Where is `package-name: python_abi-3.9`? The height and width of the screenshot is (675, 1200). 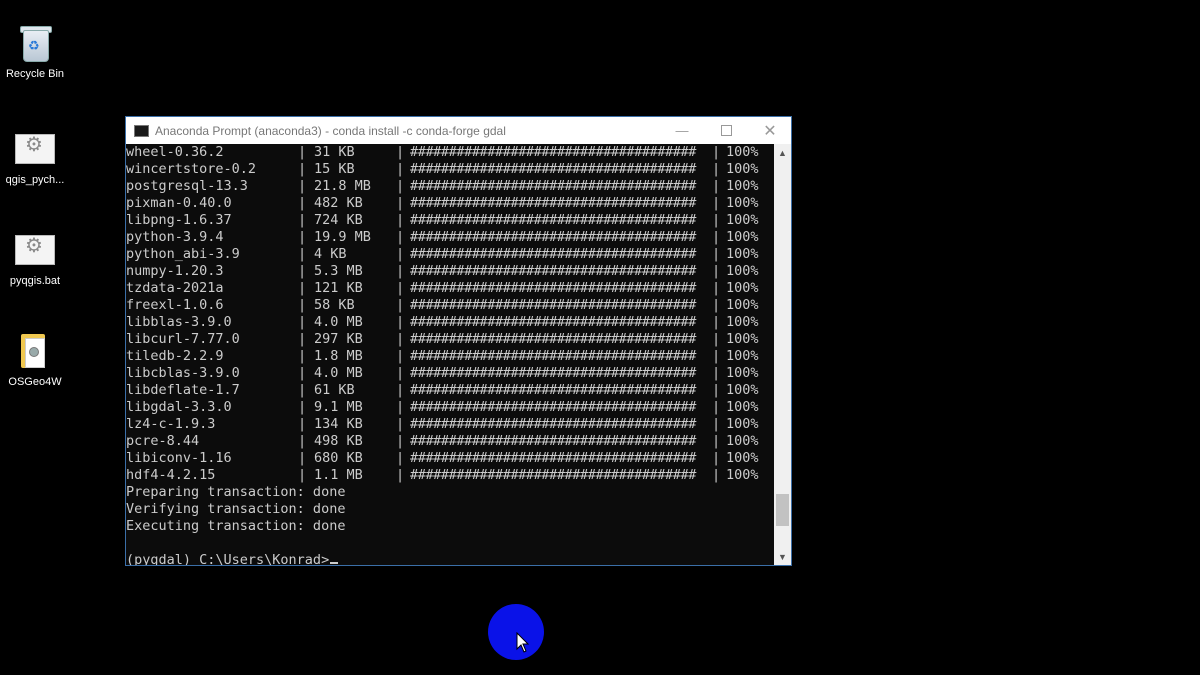
package-name: python_abi-3.9 is located at coordinates (183, 254).